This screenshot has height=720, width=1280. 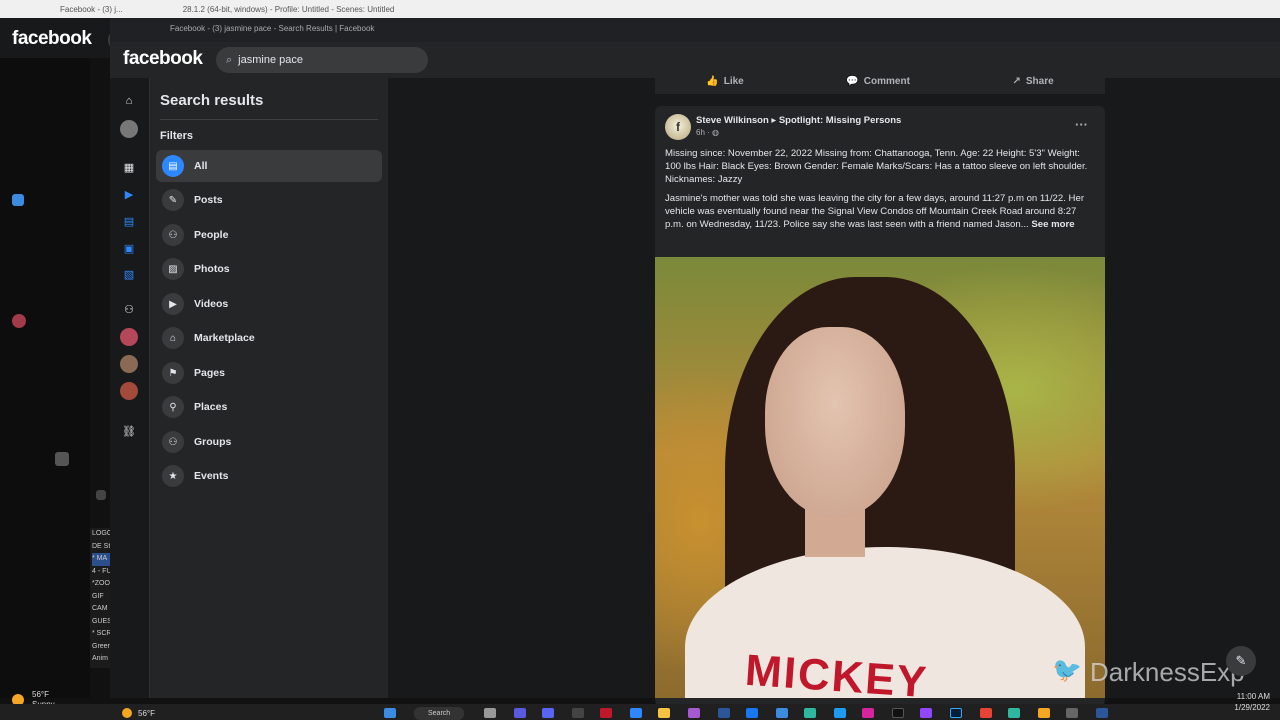 I want to click on filter-label: Events, so click(x=211, y=476).